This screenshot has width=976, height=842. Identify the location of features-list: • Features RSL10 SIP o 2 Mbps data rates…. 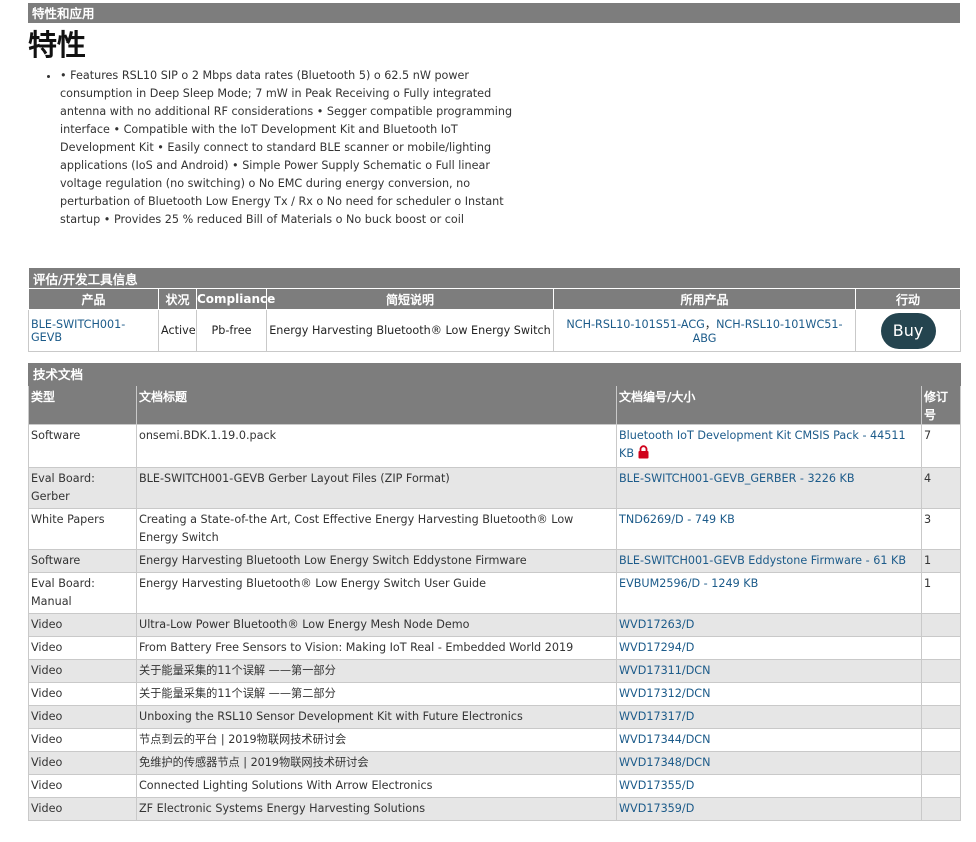
(276, 148).